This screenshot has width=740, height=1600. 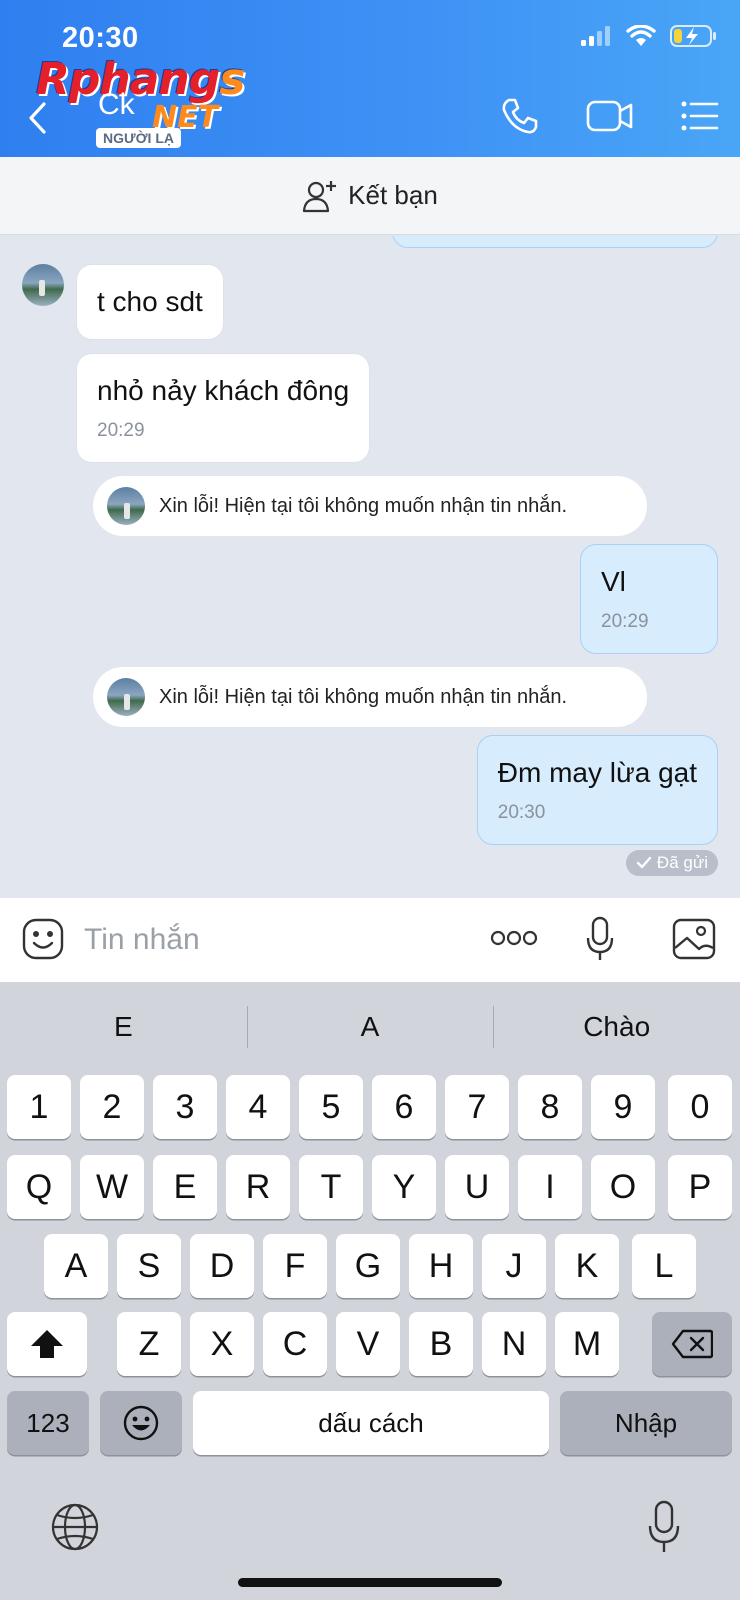 What do you see at coordinates (274, 940) in the screenshot?
I see `message-input` at bounding box center [274, 940].